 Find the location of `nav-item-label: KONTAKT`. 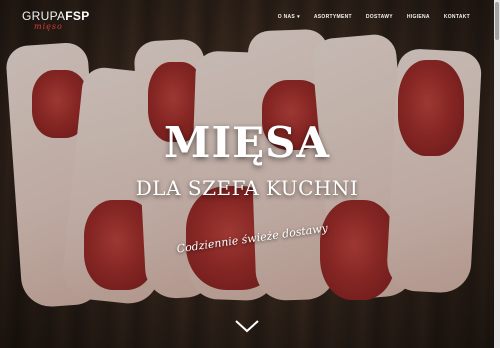

nav-item-label: KONTAKT is located at coordinates (456, 17).